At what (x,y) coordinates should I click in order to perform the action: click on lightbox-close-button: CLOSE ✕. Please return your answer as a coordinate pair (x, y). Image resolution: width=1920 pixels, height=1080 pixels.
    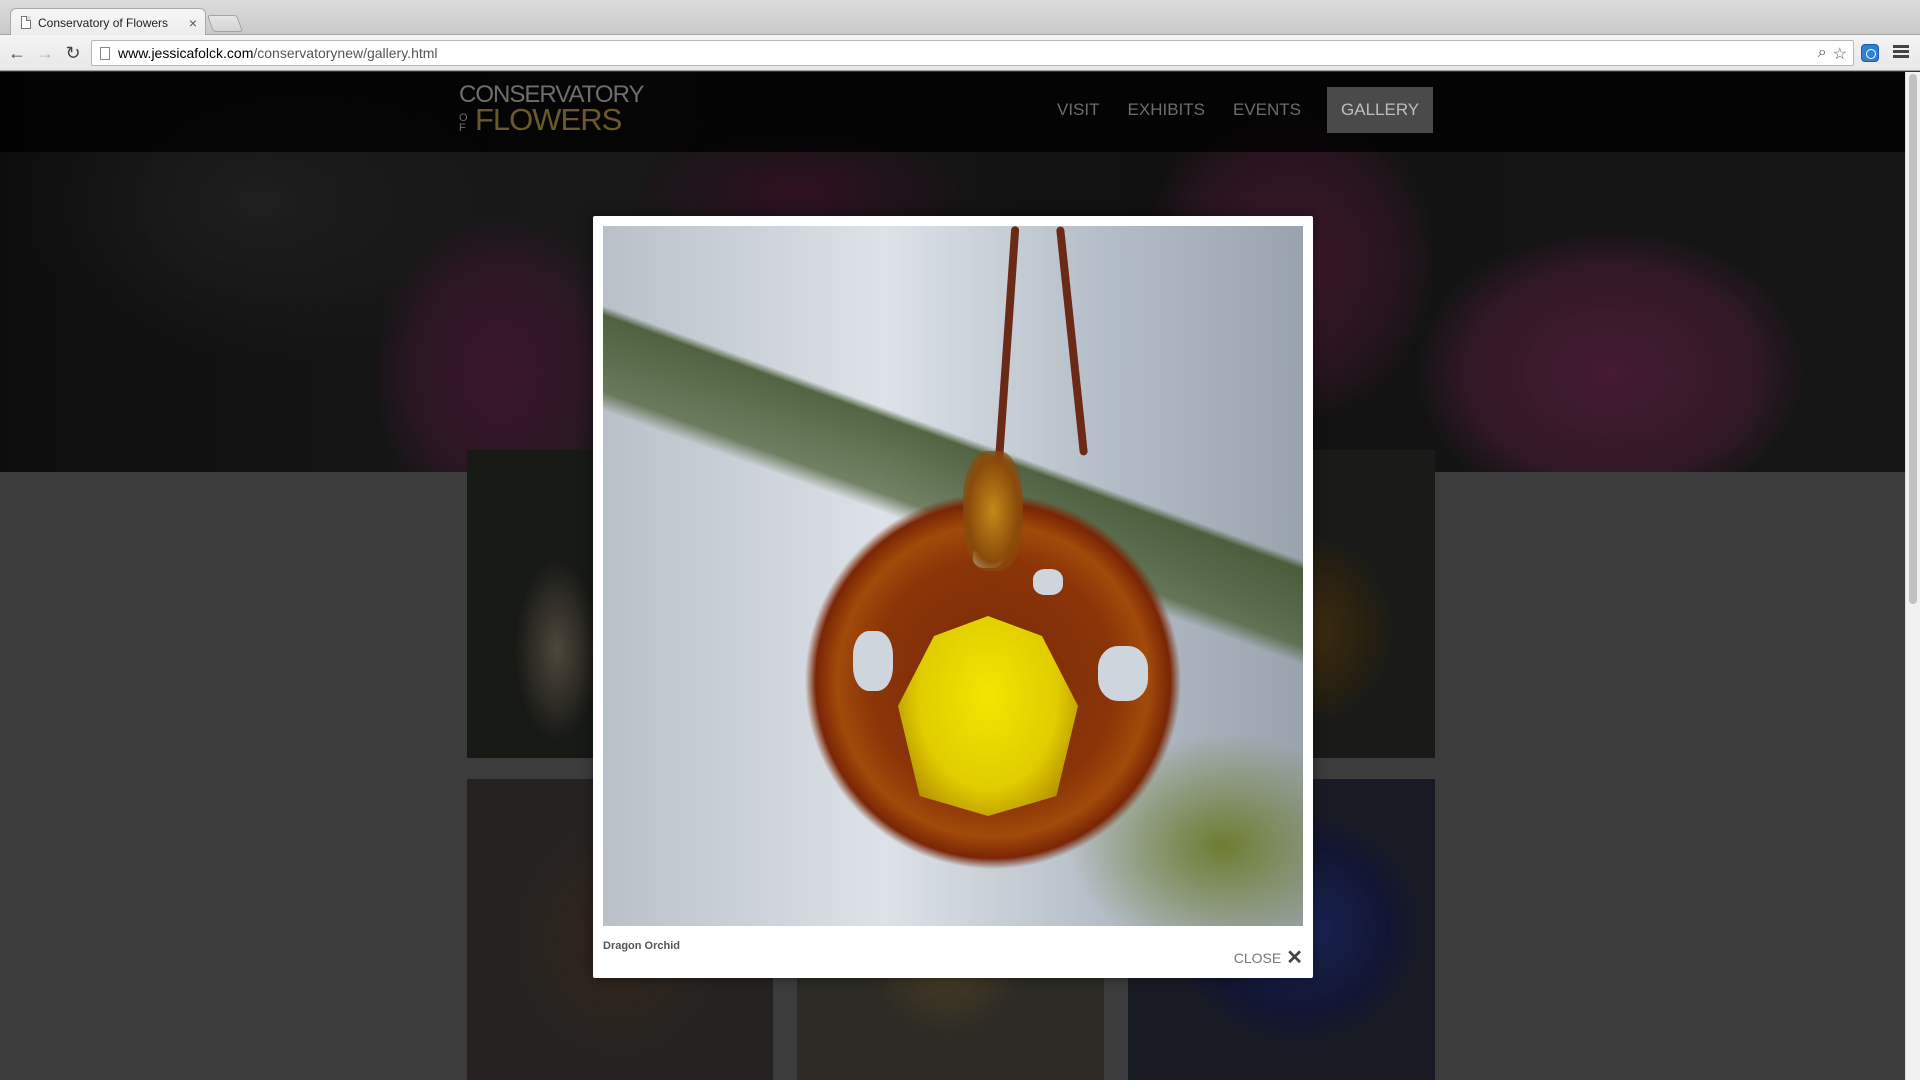
    Looking at the image, I should click on (1268, 958).